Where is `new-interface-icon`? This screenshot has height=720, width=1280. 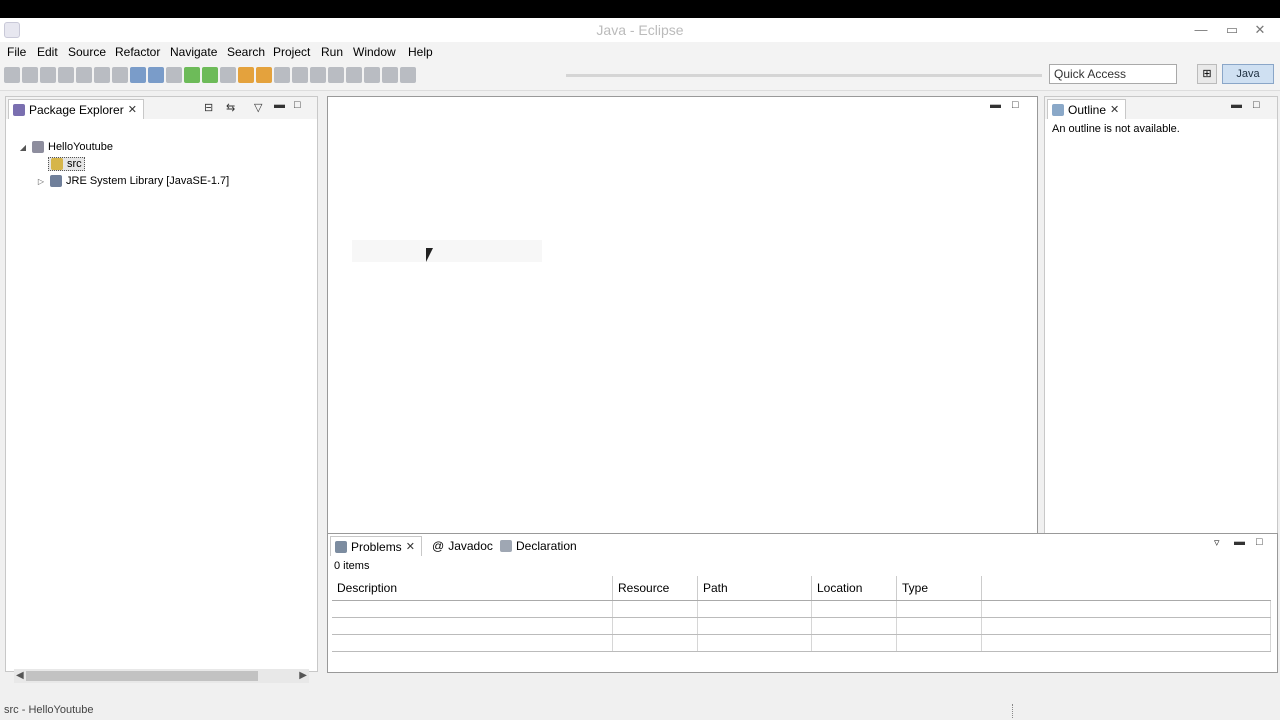
new-interface-icon is located at coordinates (120, 75).